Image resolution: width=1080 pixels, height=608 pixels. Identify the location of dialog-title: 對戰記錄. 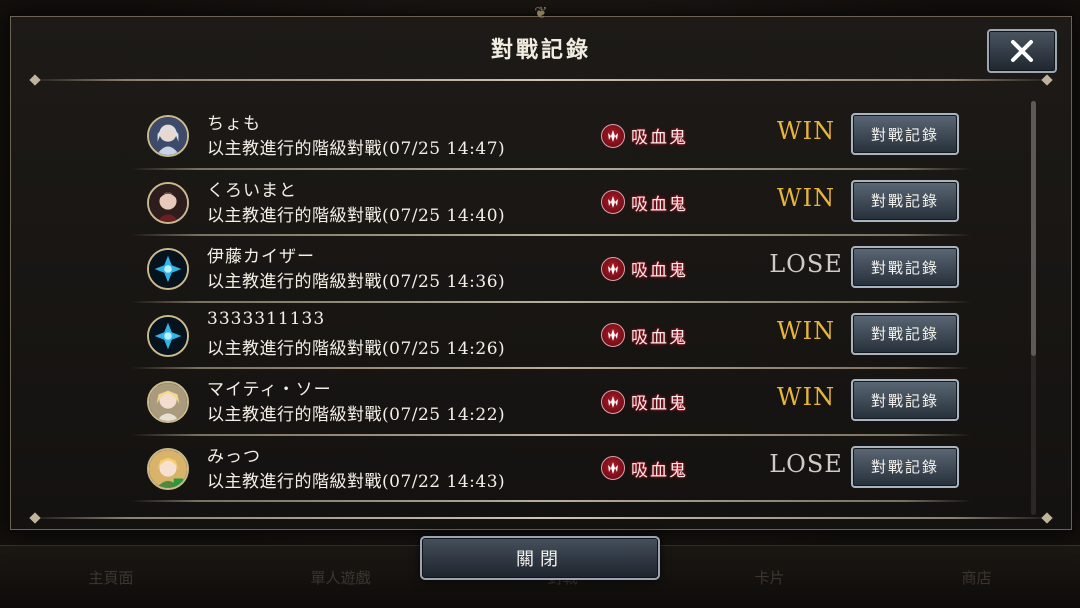
(540, 50).